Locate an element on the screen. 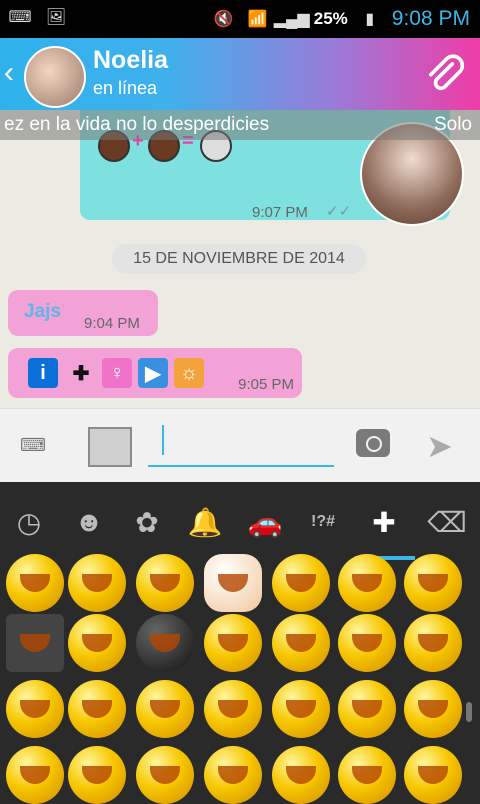  date-separator: 15 DE NOVIEMBRE DE 2014 is located at coordinates (239, 259).